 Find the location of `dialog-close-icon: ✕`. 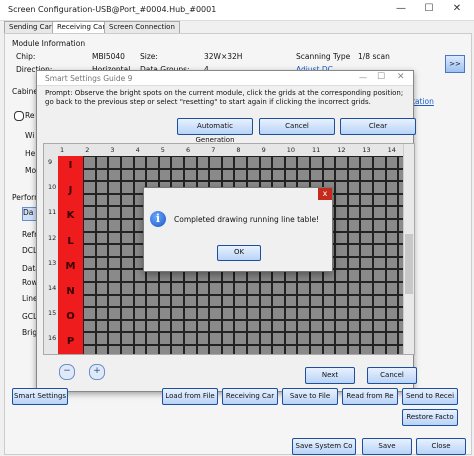

dialog-close-icon: ✕ is located at coordinates (401, 77).